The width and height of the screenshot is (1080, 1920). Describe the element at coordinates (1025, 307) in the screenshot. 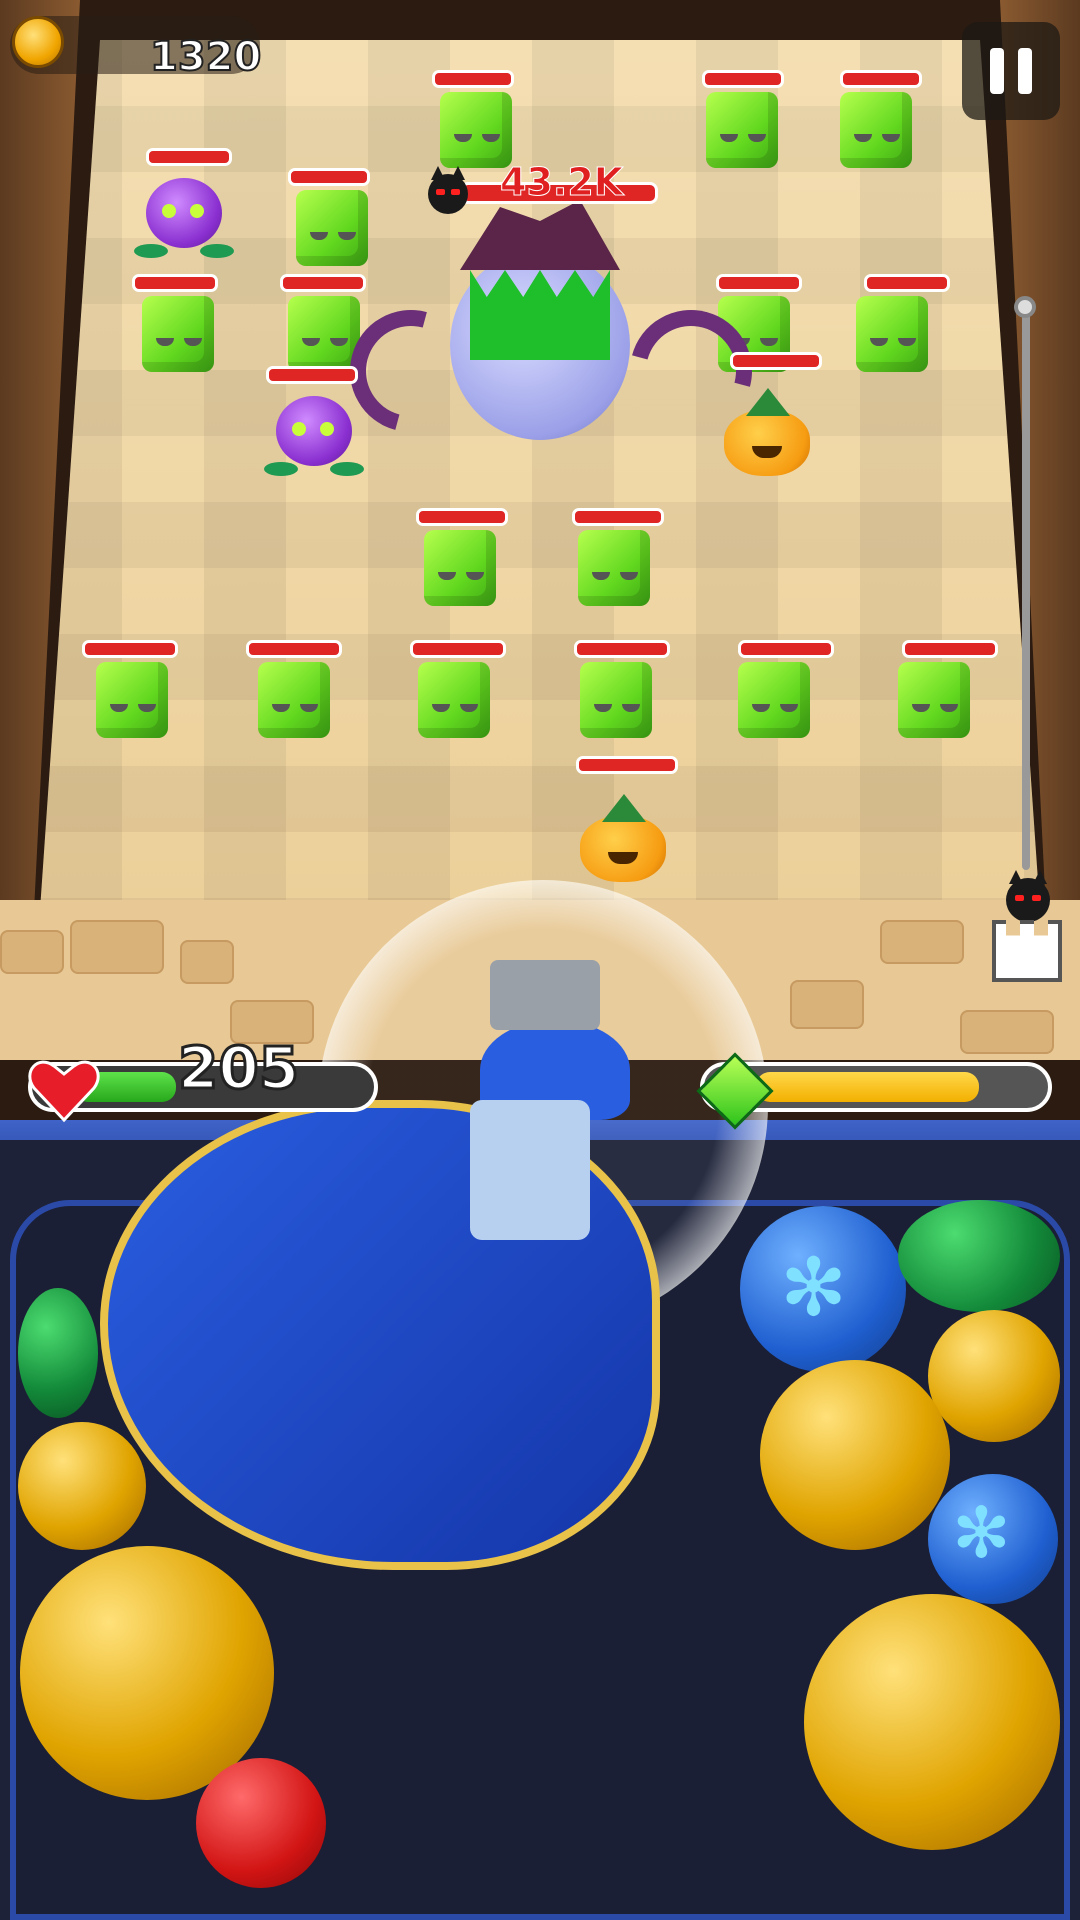

I see `wave-progress-start` at that location.